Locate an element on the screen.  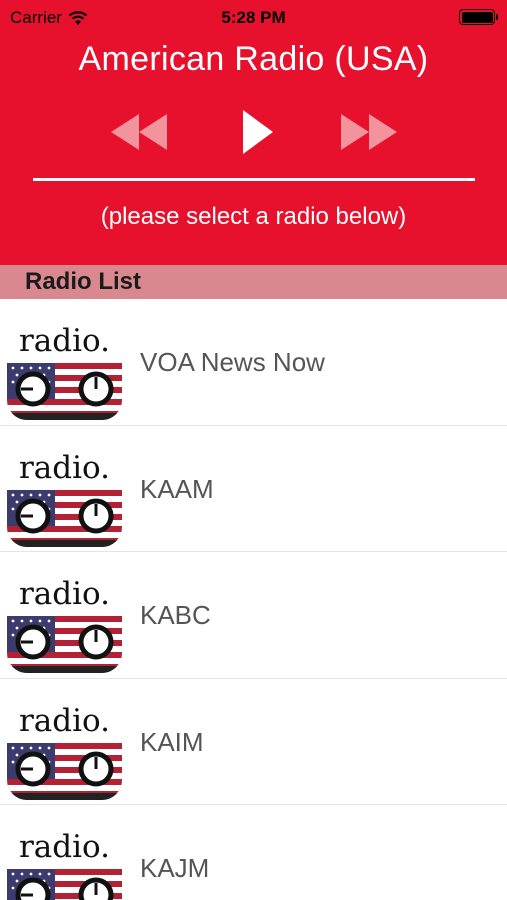
list-item: radio. KAIM is located at coordinates (253, 742).